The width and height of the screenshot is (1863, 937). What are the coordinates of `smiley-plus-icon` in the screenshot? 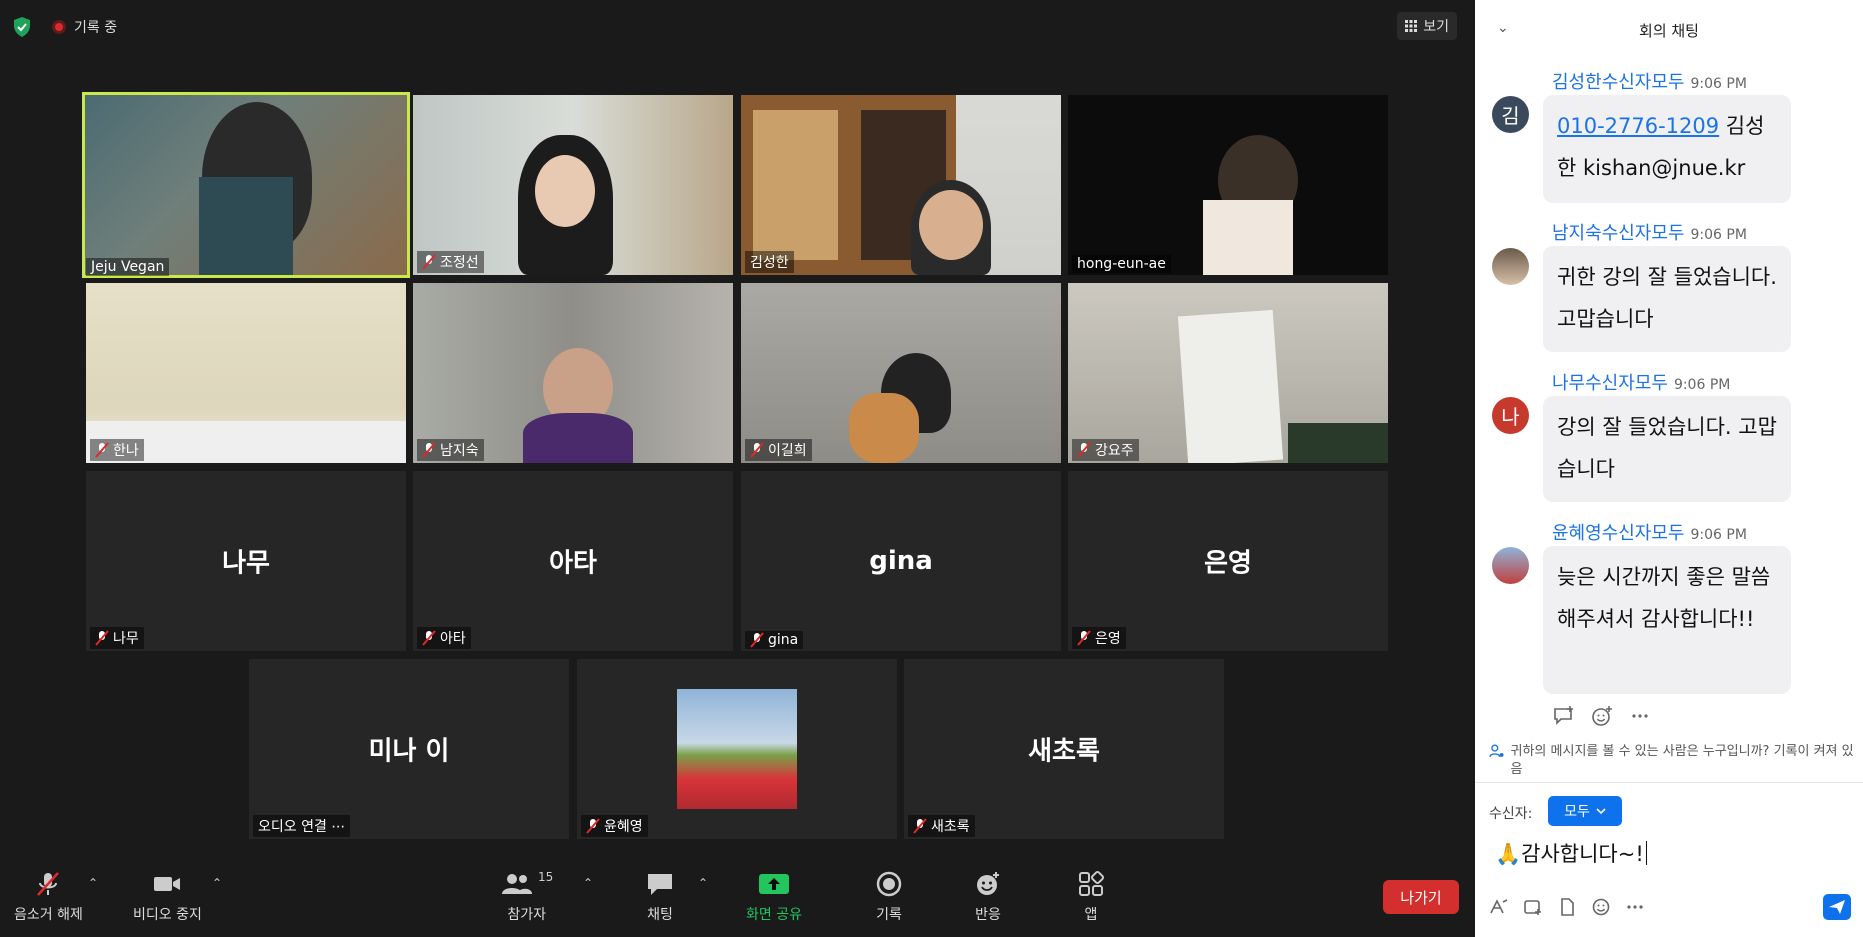 It's located at (988, 883).